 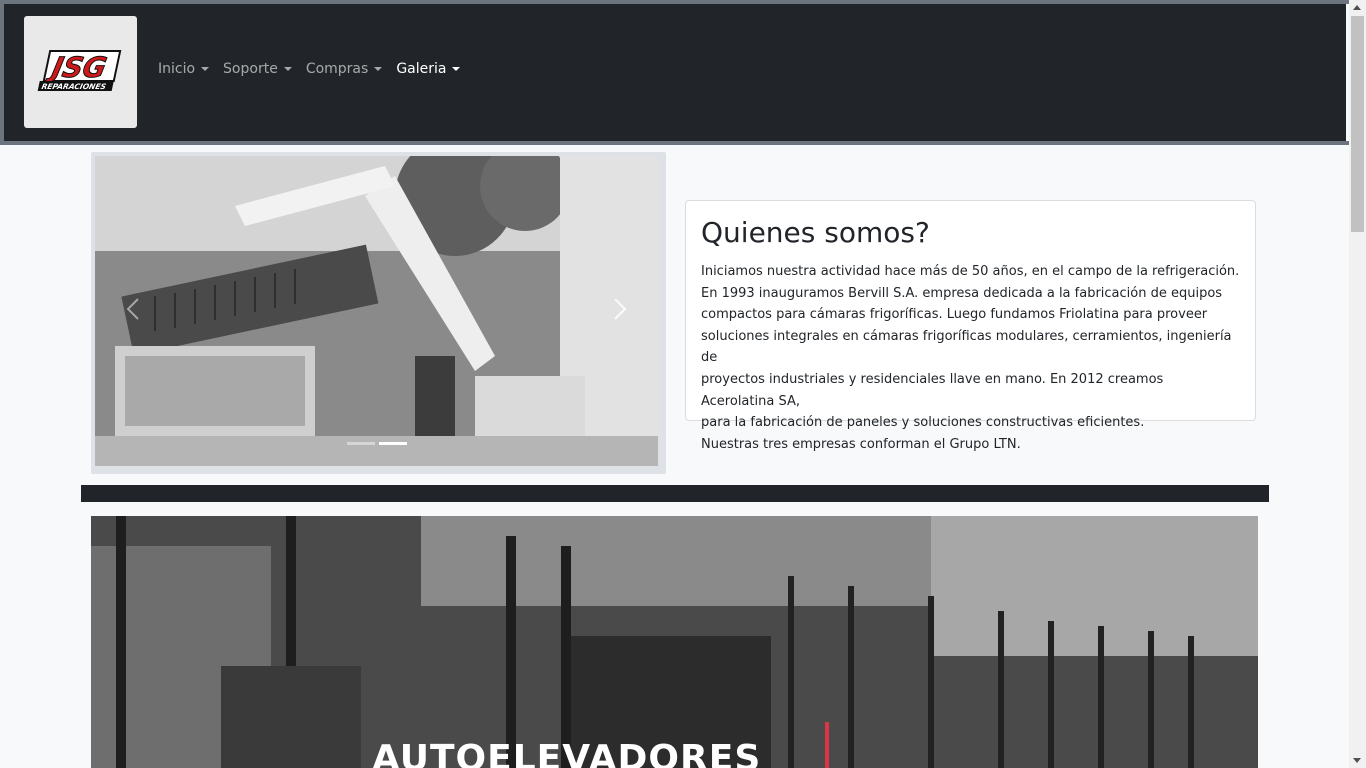 I want to click on jsg-logo-icon: JSG REPARACIONES, so click(x=79, y=70).